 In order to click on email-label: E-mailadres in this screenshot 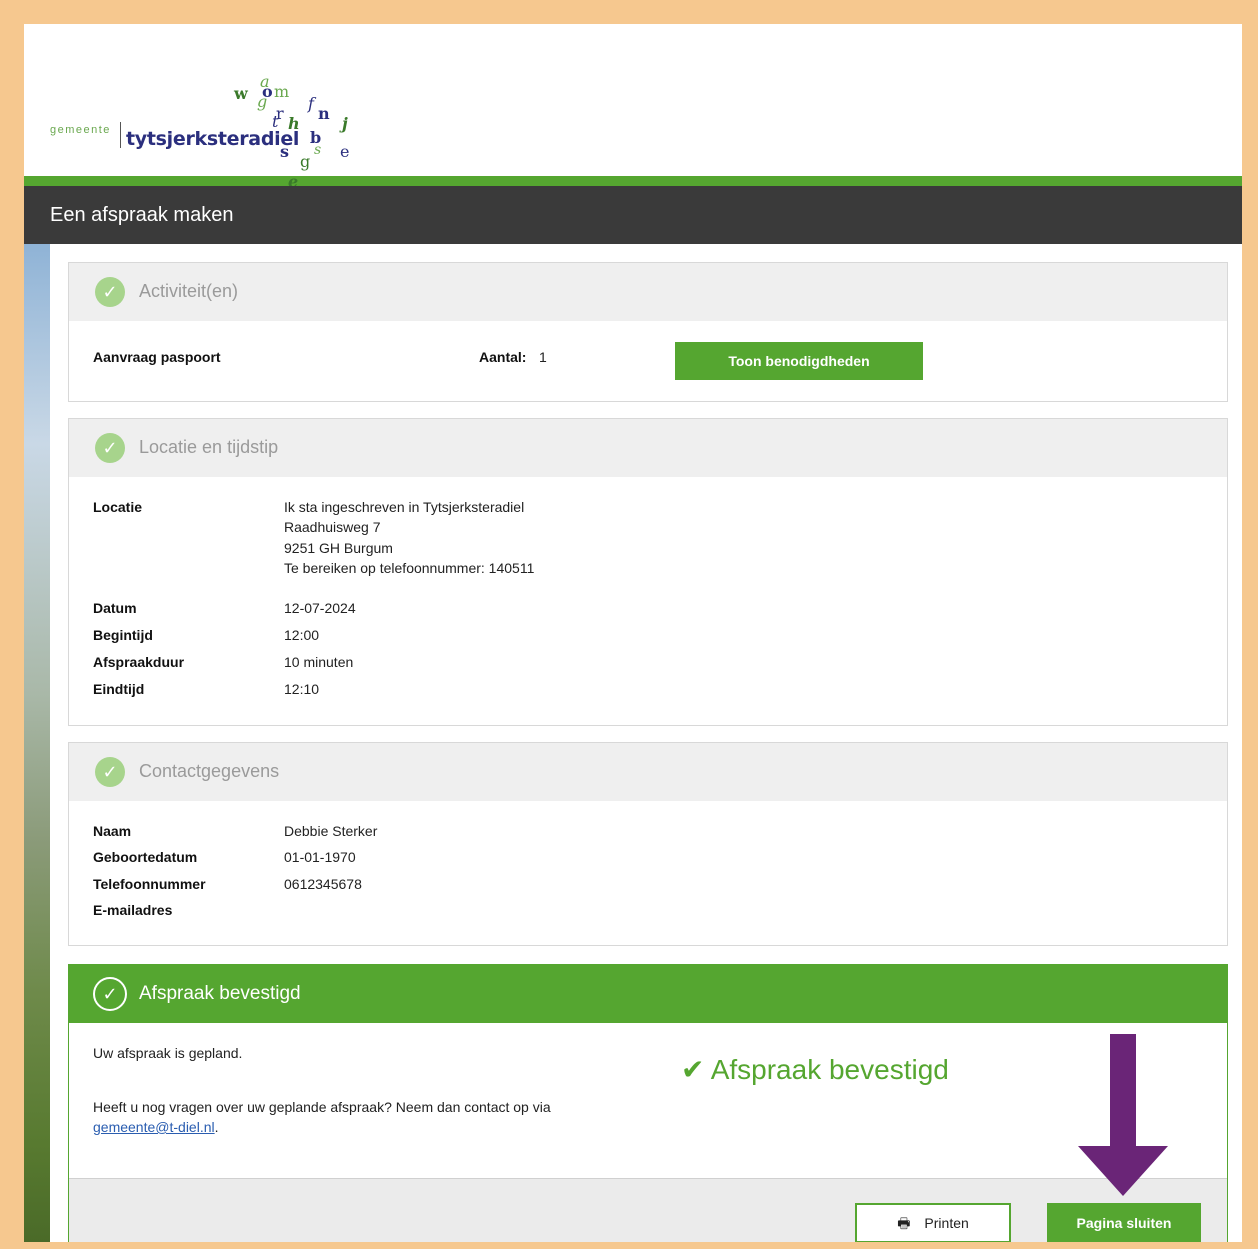, I will do `click(133, 910)`.